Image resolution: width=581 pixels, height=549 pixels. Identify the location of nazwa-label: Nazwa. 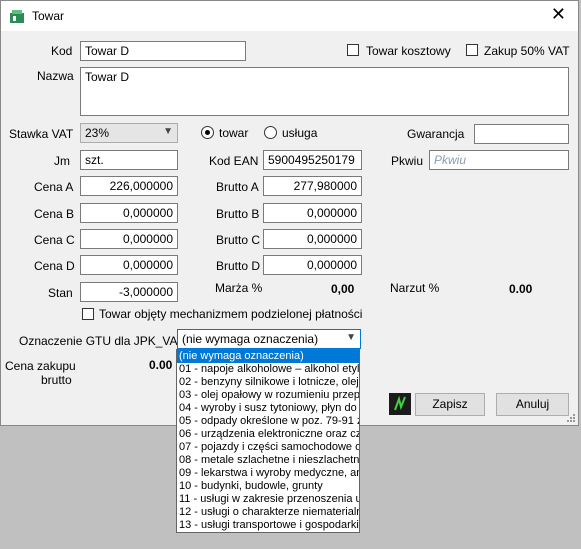
(55, 76).